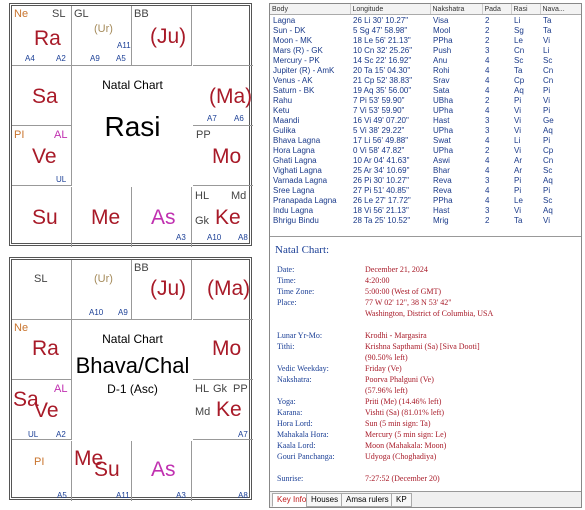 The height and width of the screenshot is (510, 585). What do you see at coordinates (294, 379) in the screenshot?
I see `detail-label: Nakshatra:` at bounding box center [294, 379].